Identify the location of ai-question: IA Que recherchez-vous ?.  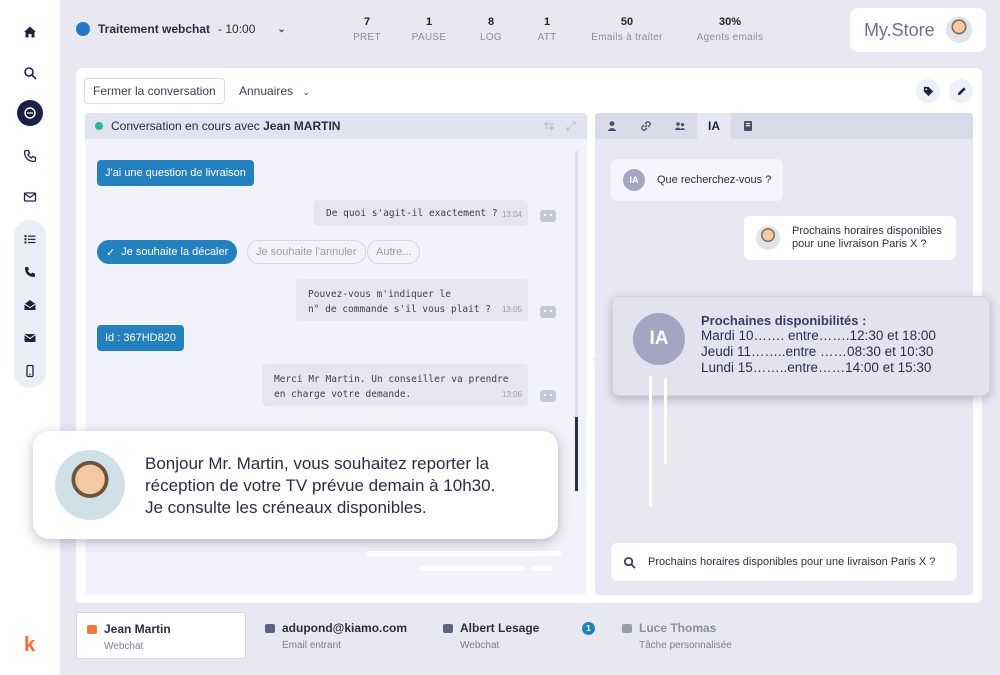
(697, 180).